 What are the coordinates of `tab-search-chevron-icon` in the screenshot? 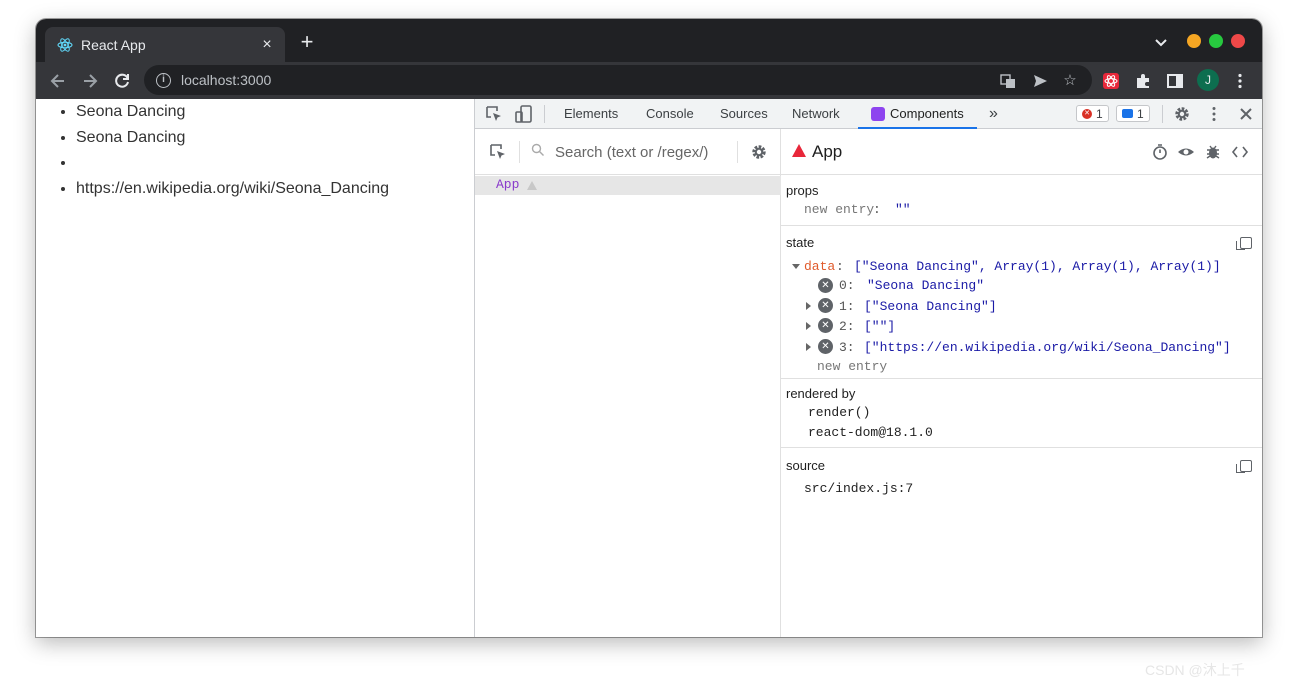 It's located at (1161, 42).